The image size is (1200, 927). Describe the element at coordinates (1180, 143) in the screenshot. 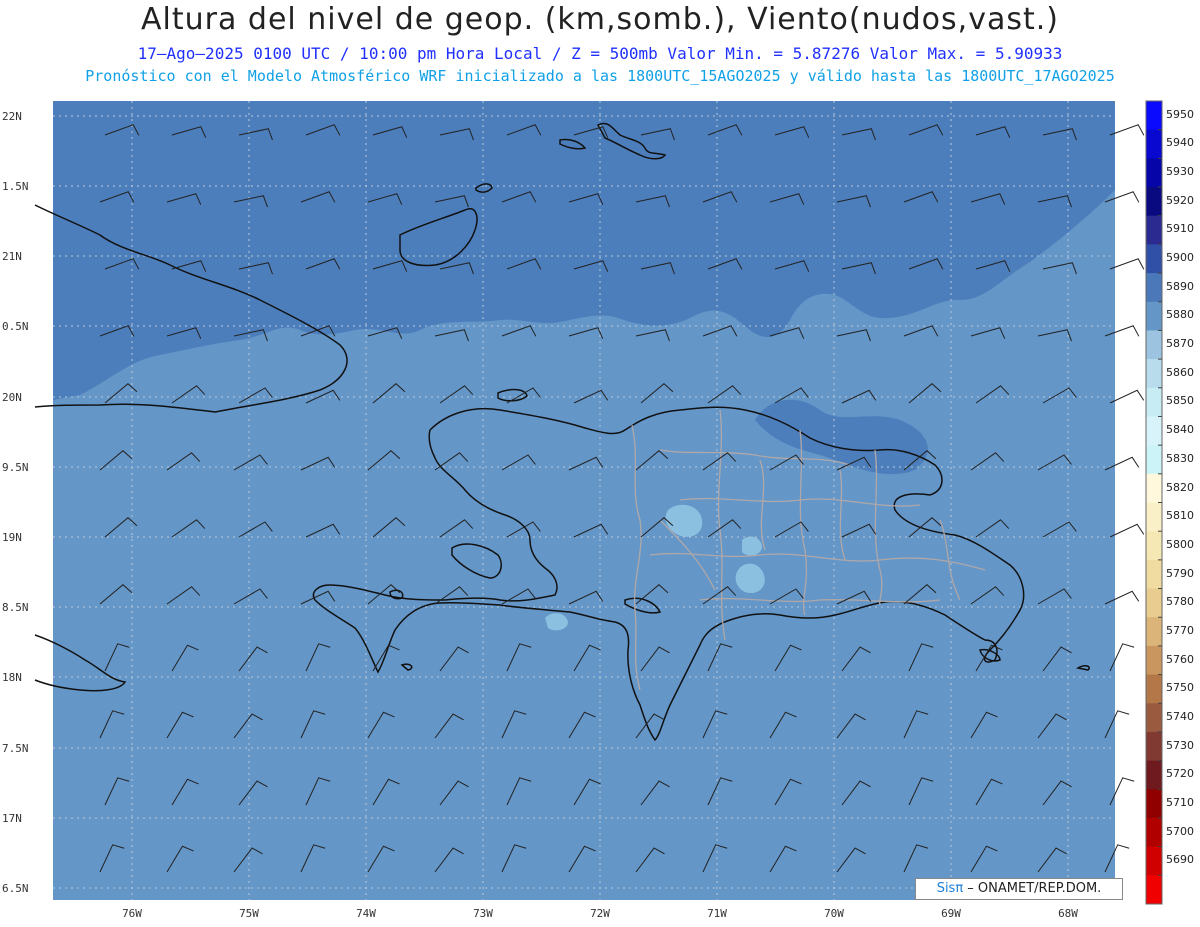

I see `colorbar-label: 5940` at that location.